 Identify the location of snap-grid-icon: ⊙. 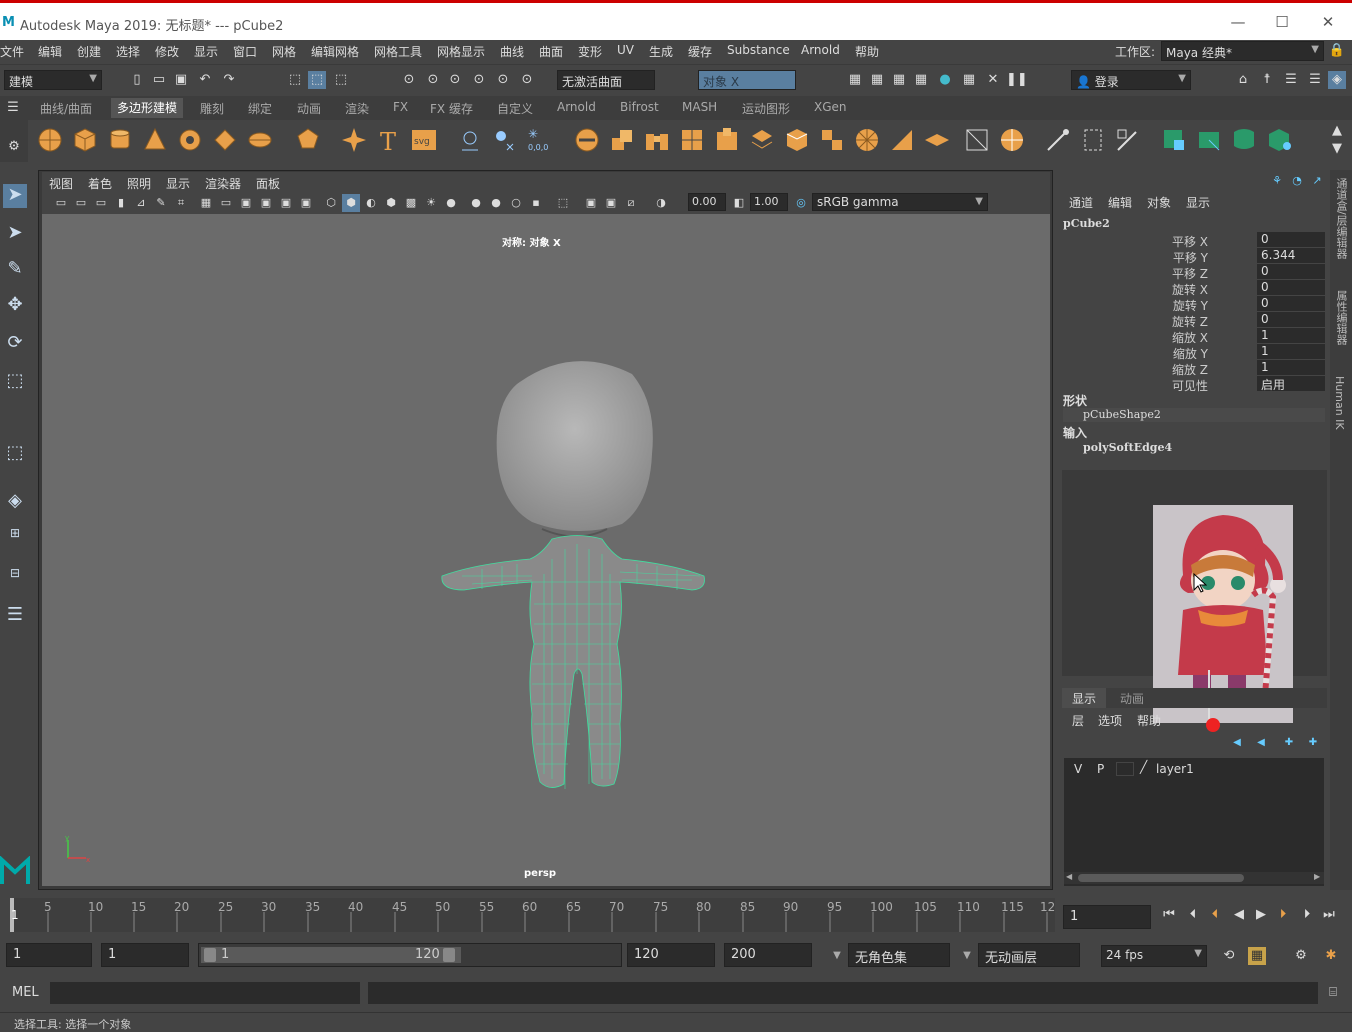
(409, 80).